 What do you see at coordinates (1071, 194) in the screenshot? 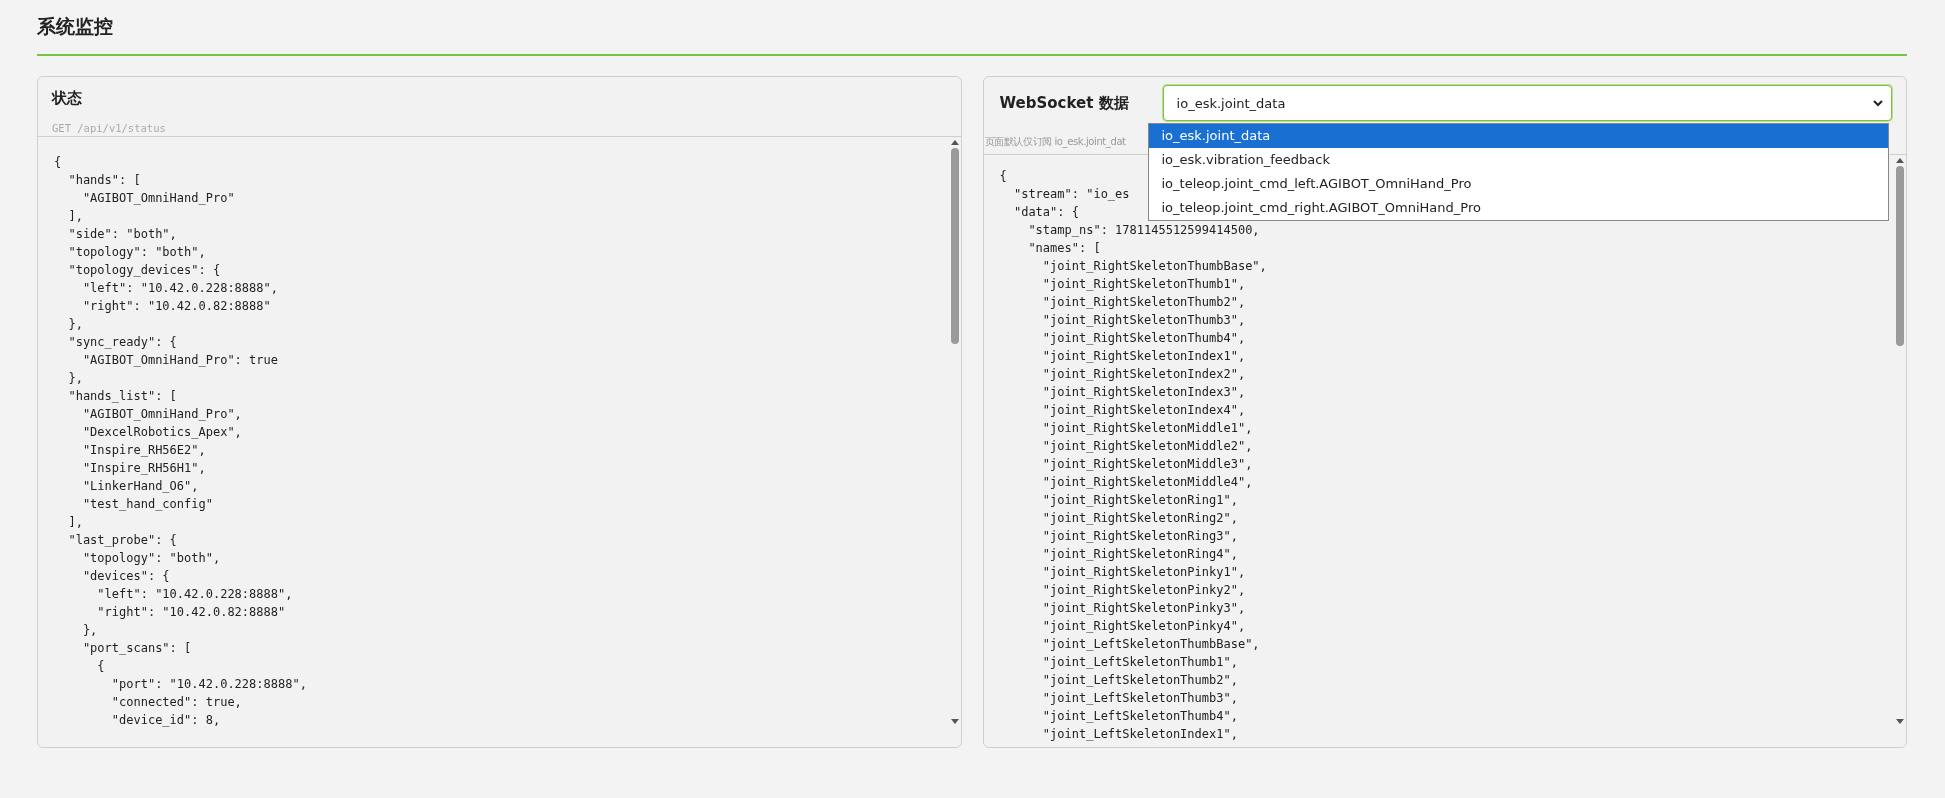
I see `code-line: "stream": "io_es` at bounding box center [1071, 194].